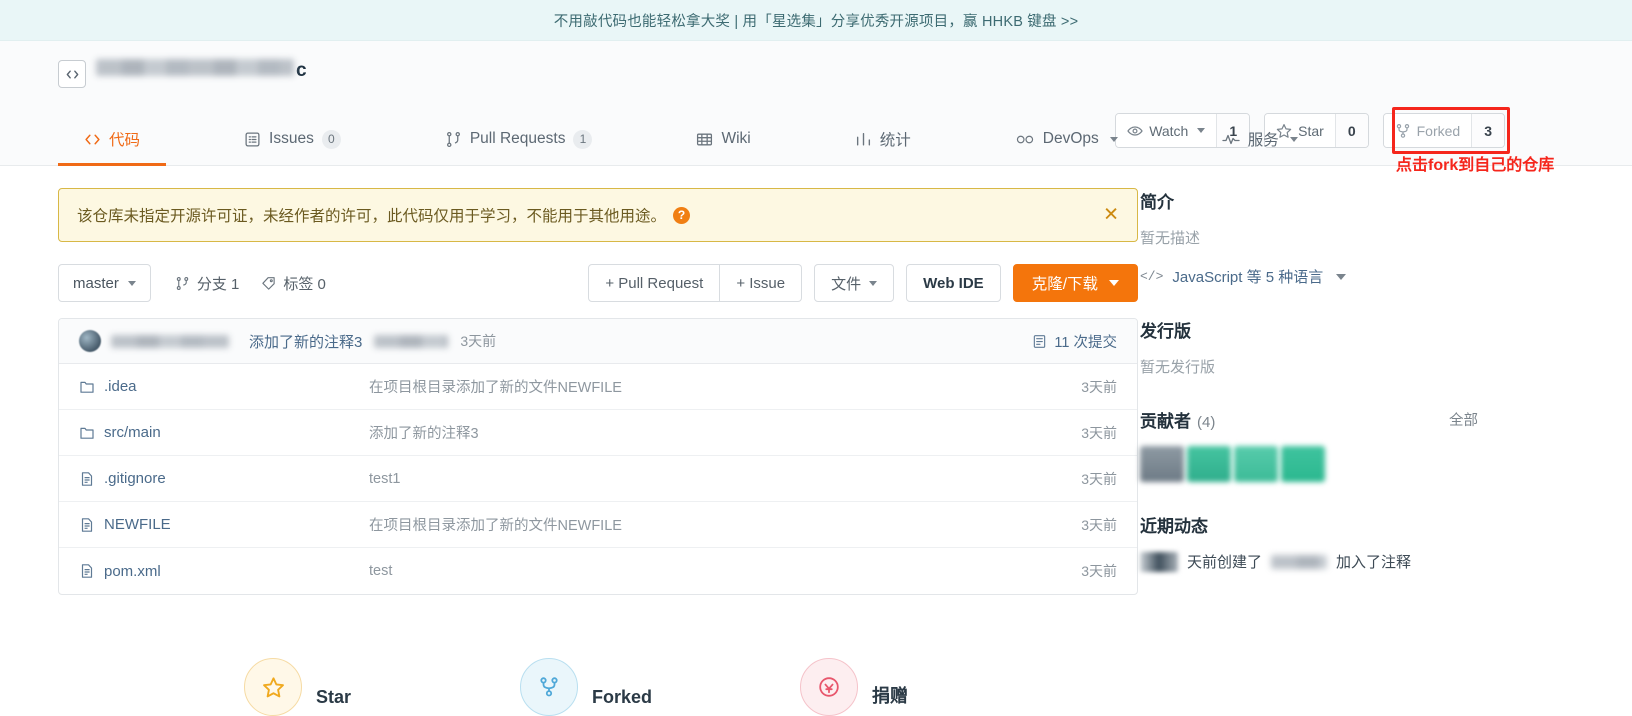 This screenshot has width=1632, height=716. Describe the element at coordinates (1331, 542) in the screenshot. I see `sidebar-activity-block: 近期动态 天前创建了 加入了注释` at that location.